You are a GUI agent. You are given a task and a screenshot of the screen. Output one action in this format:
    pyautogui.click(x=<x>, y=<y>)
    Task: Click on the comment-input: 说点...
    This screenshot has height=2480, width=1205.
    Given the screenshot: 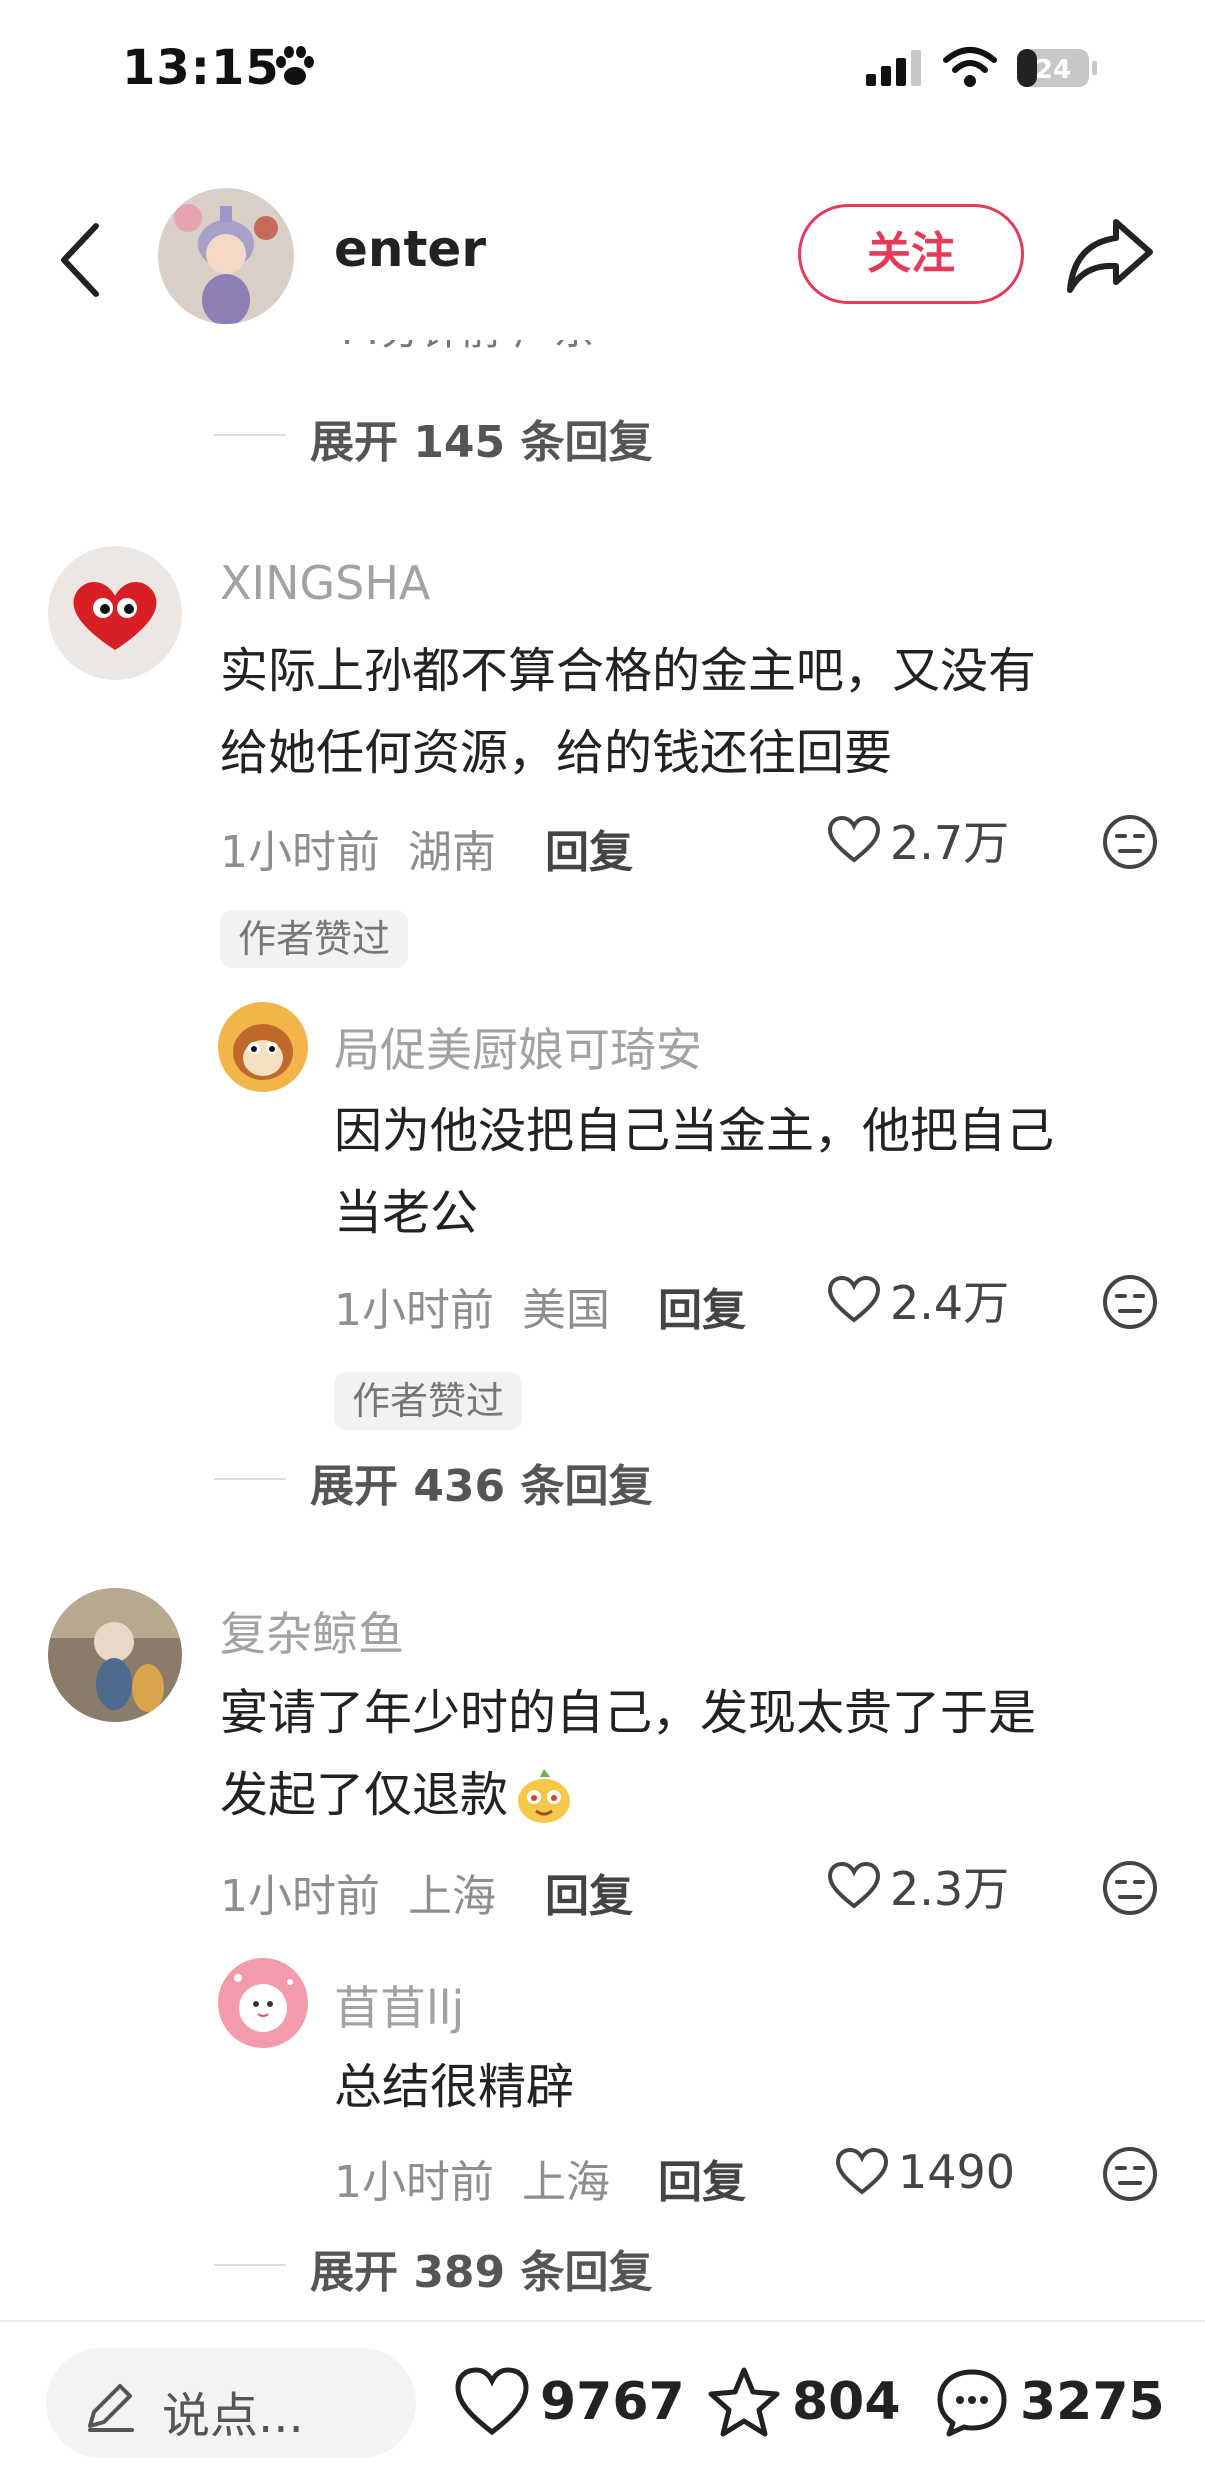 What is the action you would take?
    pyautogui.click(x=231, y=2403)
    